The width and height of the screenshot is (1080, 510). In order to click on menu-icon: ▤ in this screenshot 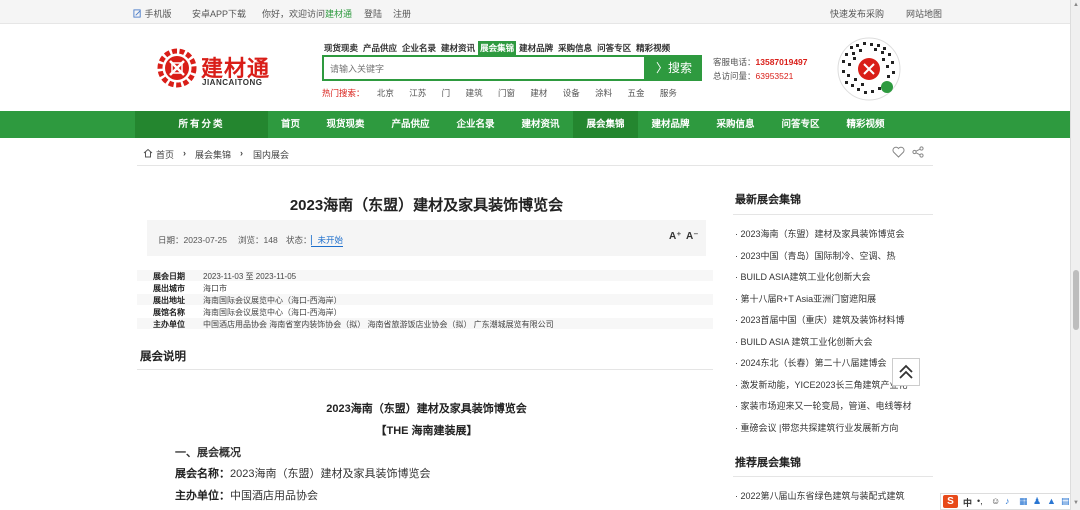, I will do `click(1065, 501)`.